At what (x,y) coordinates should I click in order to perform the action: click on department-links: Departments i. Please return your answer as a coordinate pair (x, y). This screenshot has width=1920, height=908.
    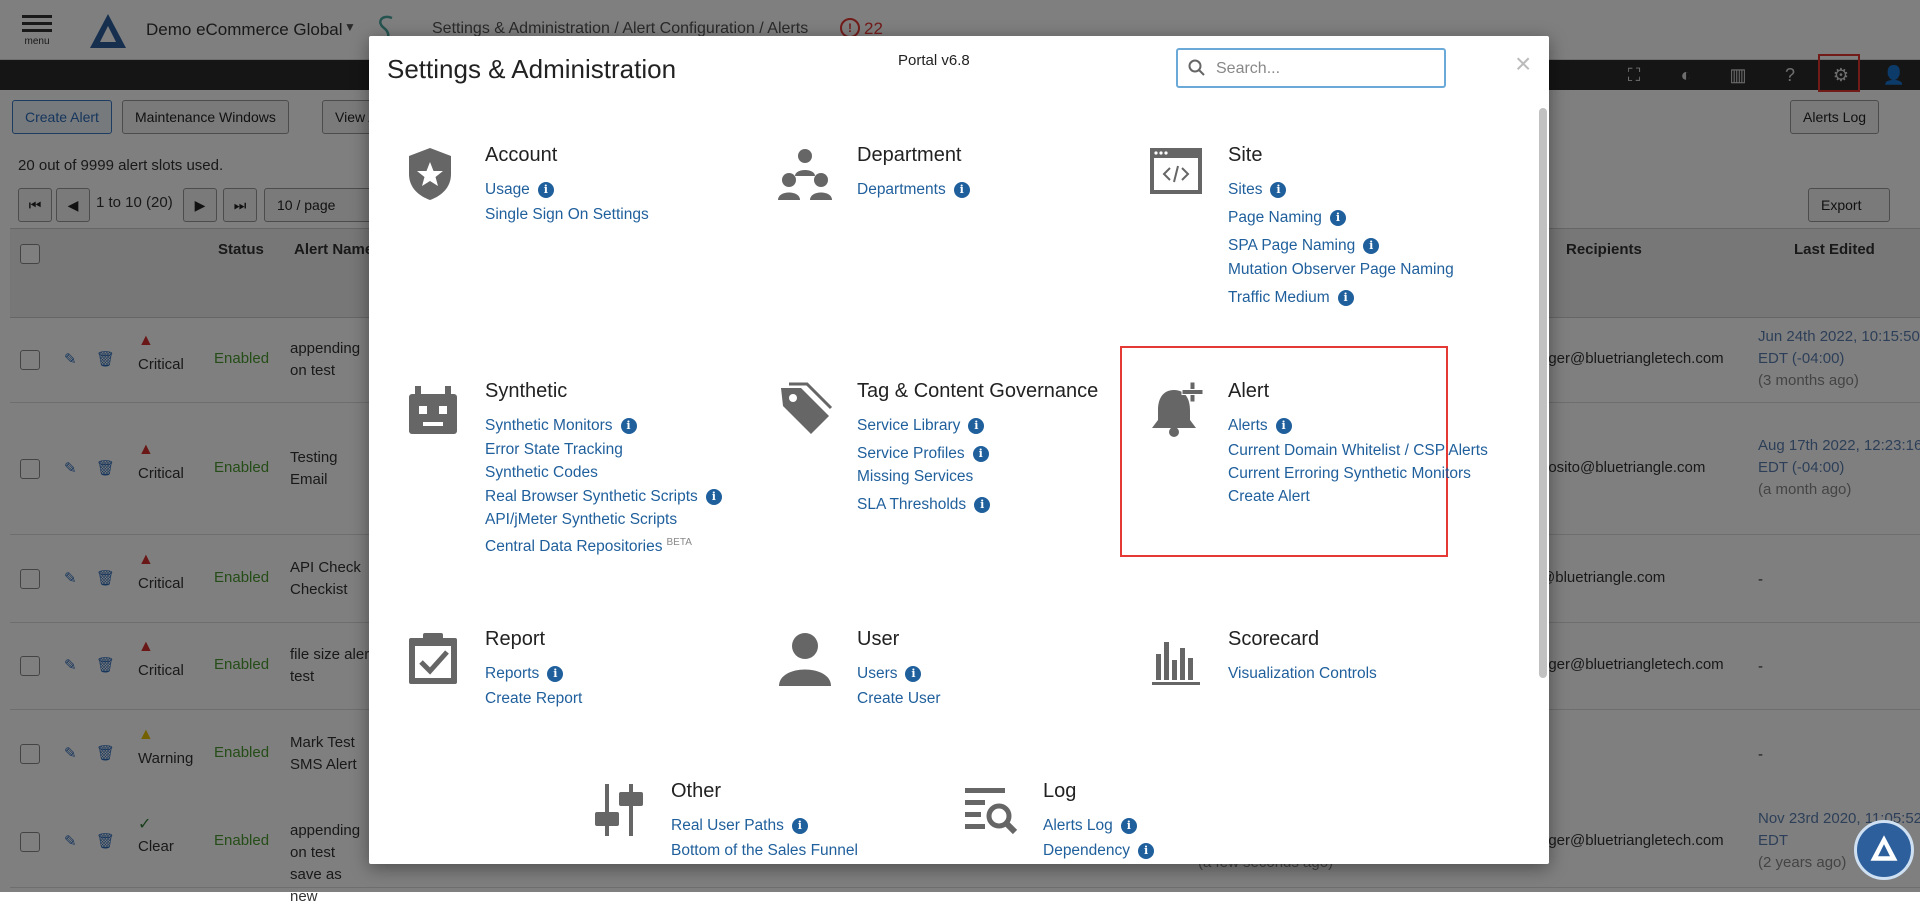
    Looking at the image, I should click on (913, 190).